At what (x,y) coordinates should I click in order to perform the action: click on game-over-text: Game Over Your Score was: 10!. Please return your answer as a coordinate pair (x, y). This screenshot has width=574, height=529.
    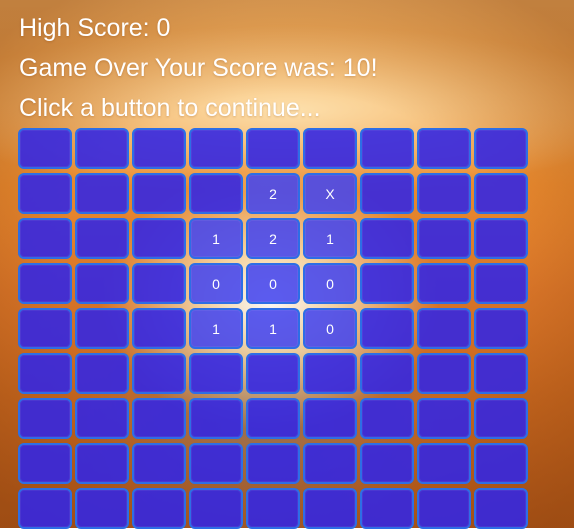
    Looking at the image, I should click on (198, 68).